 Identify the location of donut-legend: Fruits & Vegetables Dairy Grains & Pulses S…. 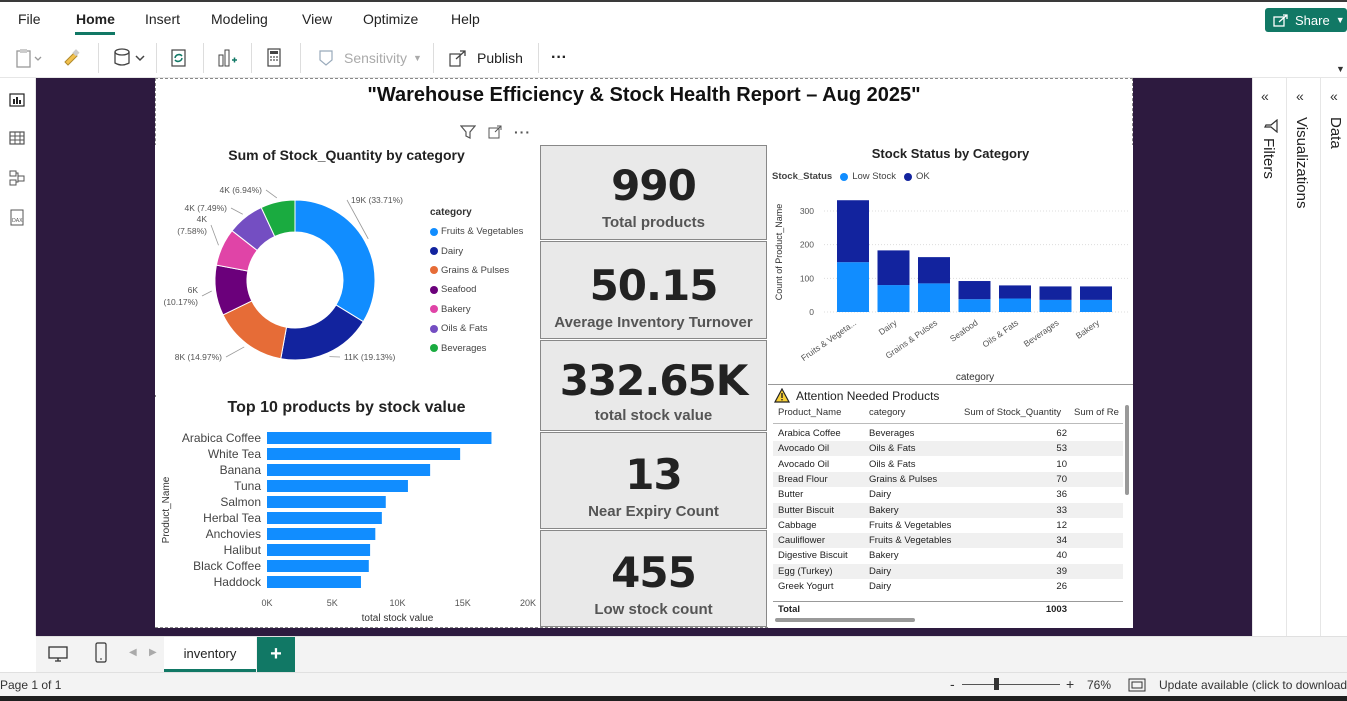
(476, 290).